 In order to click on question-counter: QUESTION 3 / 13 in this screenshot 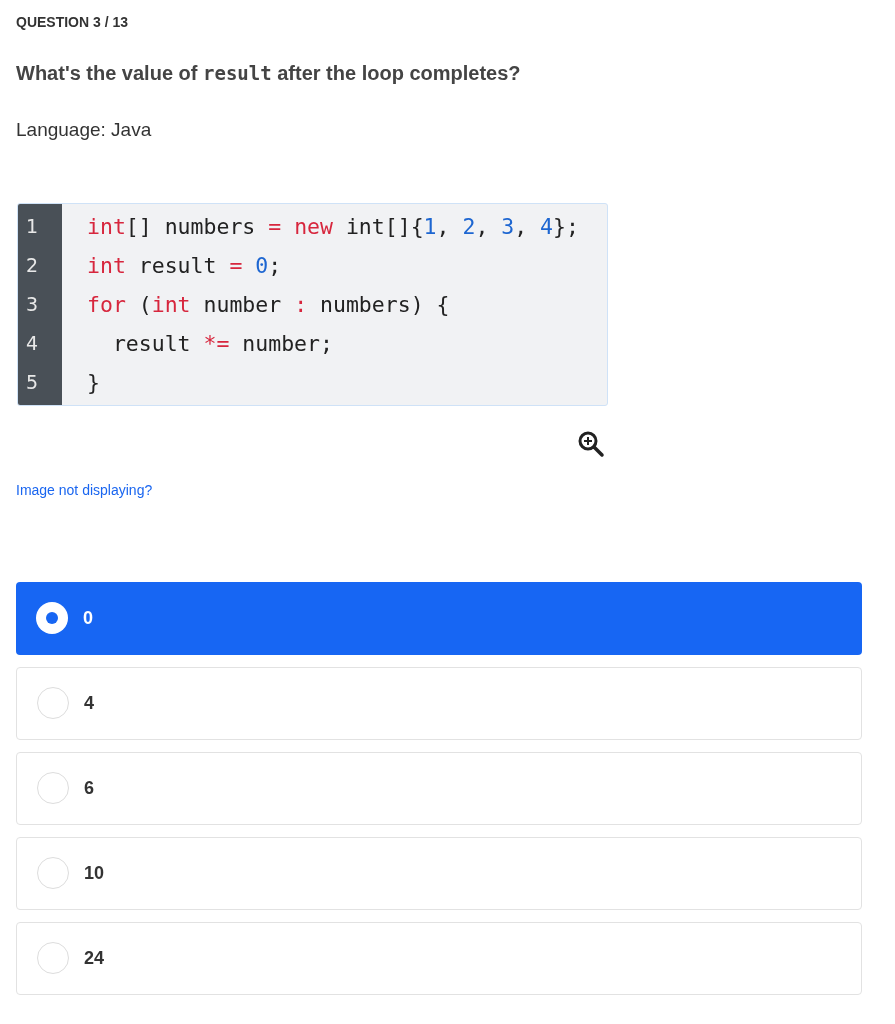, I will do `click(72, 22)`.